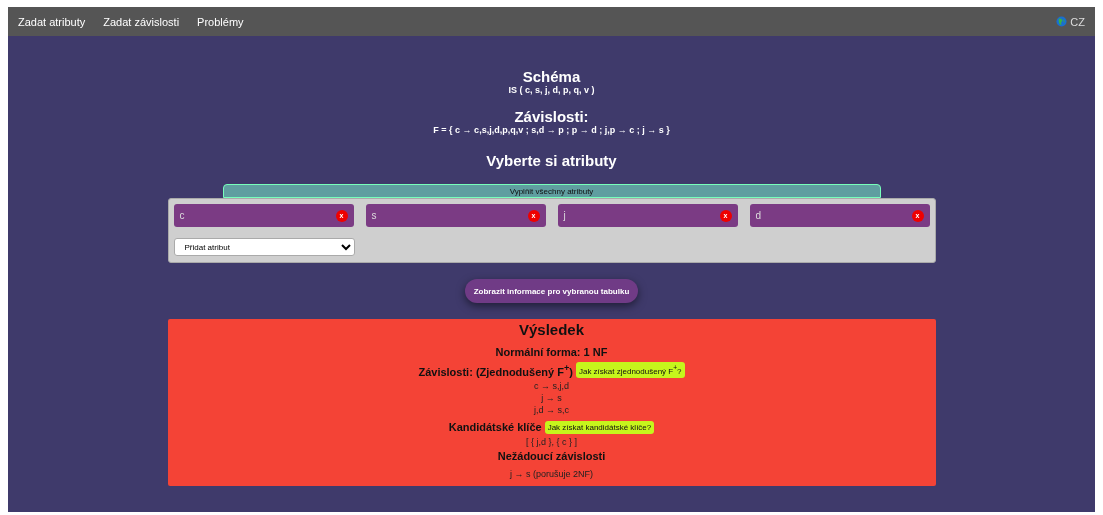 The width and height of the screenshot is (1103, 515). What do you see at coordinates (551, 473) in the screenshot?
I see `unwanted-dependency-text: j → s (porušuje 2NF)` at bounding box center [551, 473].